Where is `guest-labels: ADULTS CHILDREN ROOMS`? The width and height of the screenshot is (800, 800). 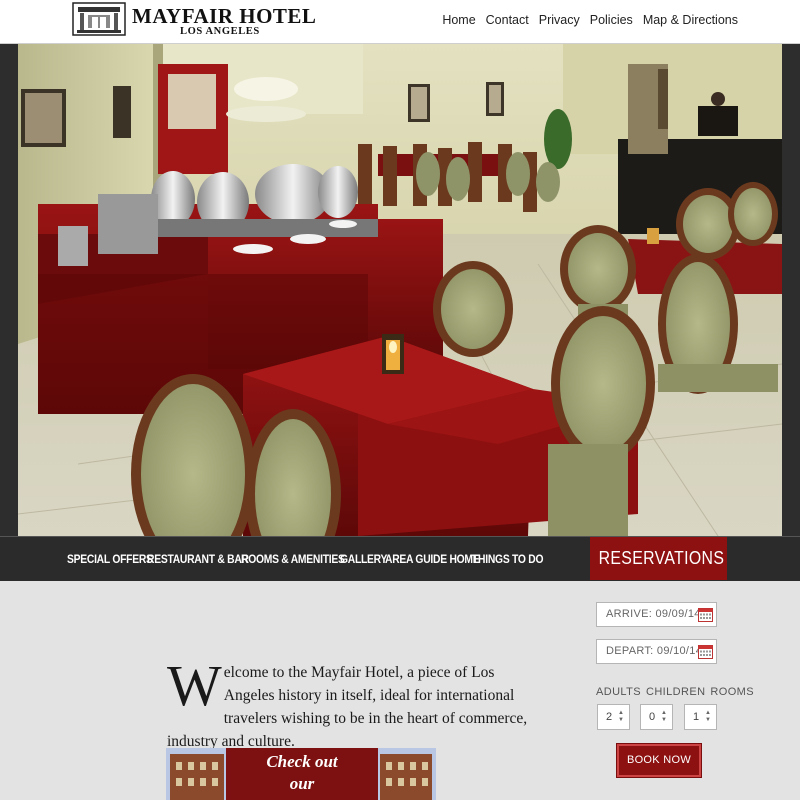 guest-labels: ADULTS CHILDREN ROOMS is located at coordinates (675, 692).